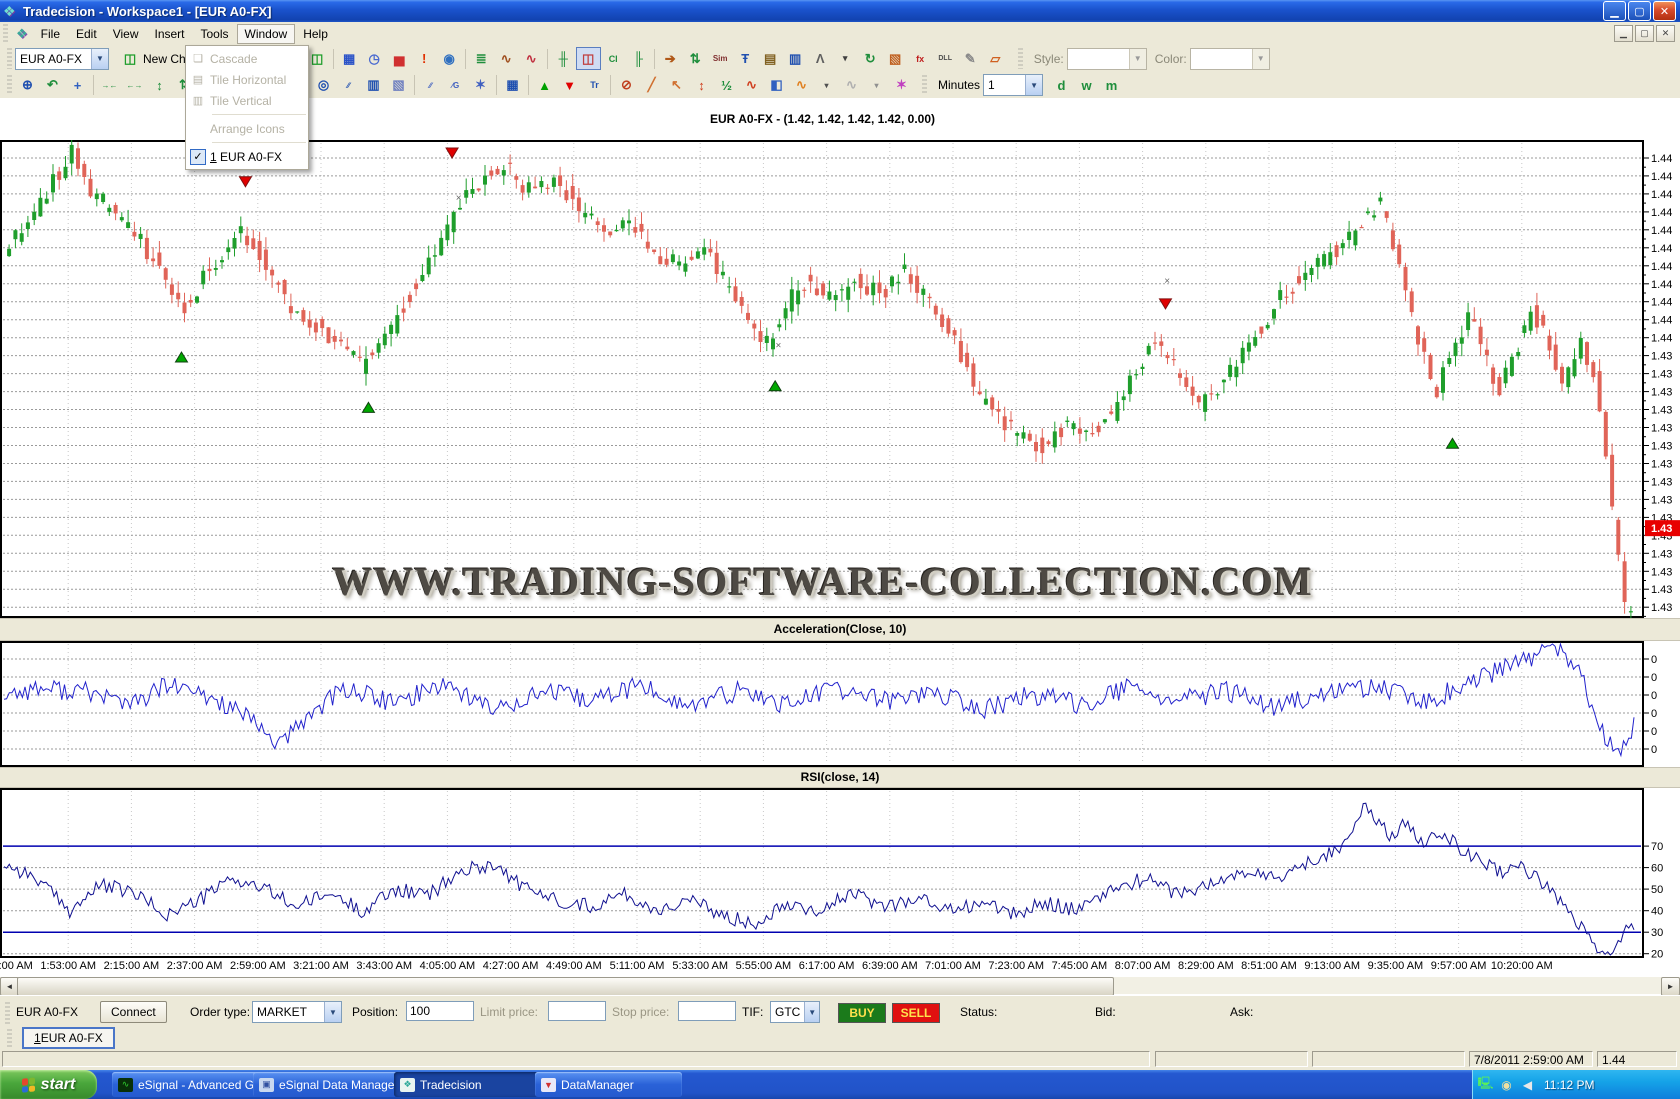 The image size is (1680, 1099). I want to click on grid-icon: ▦, so click(512, 85).